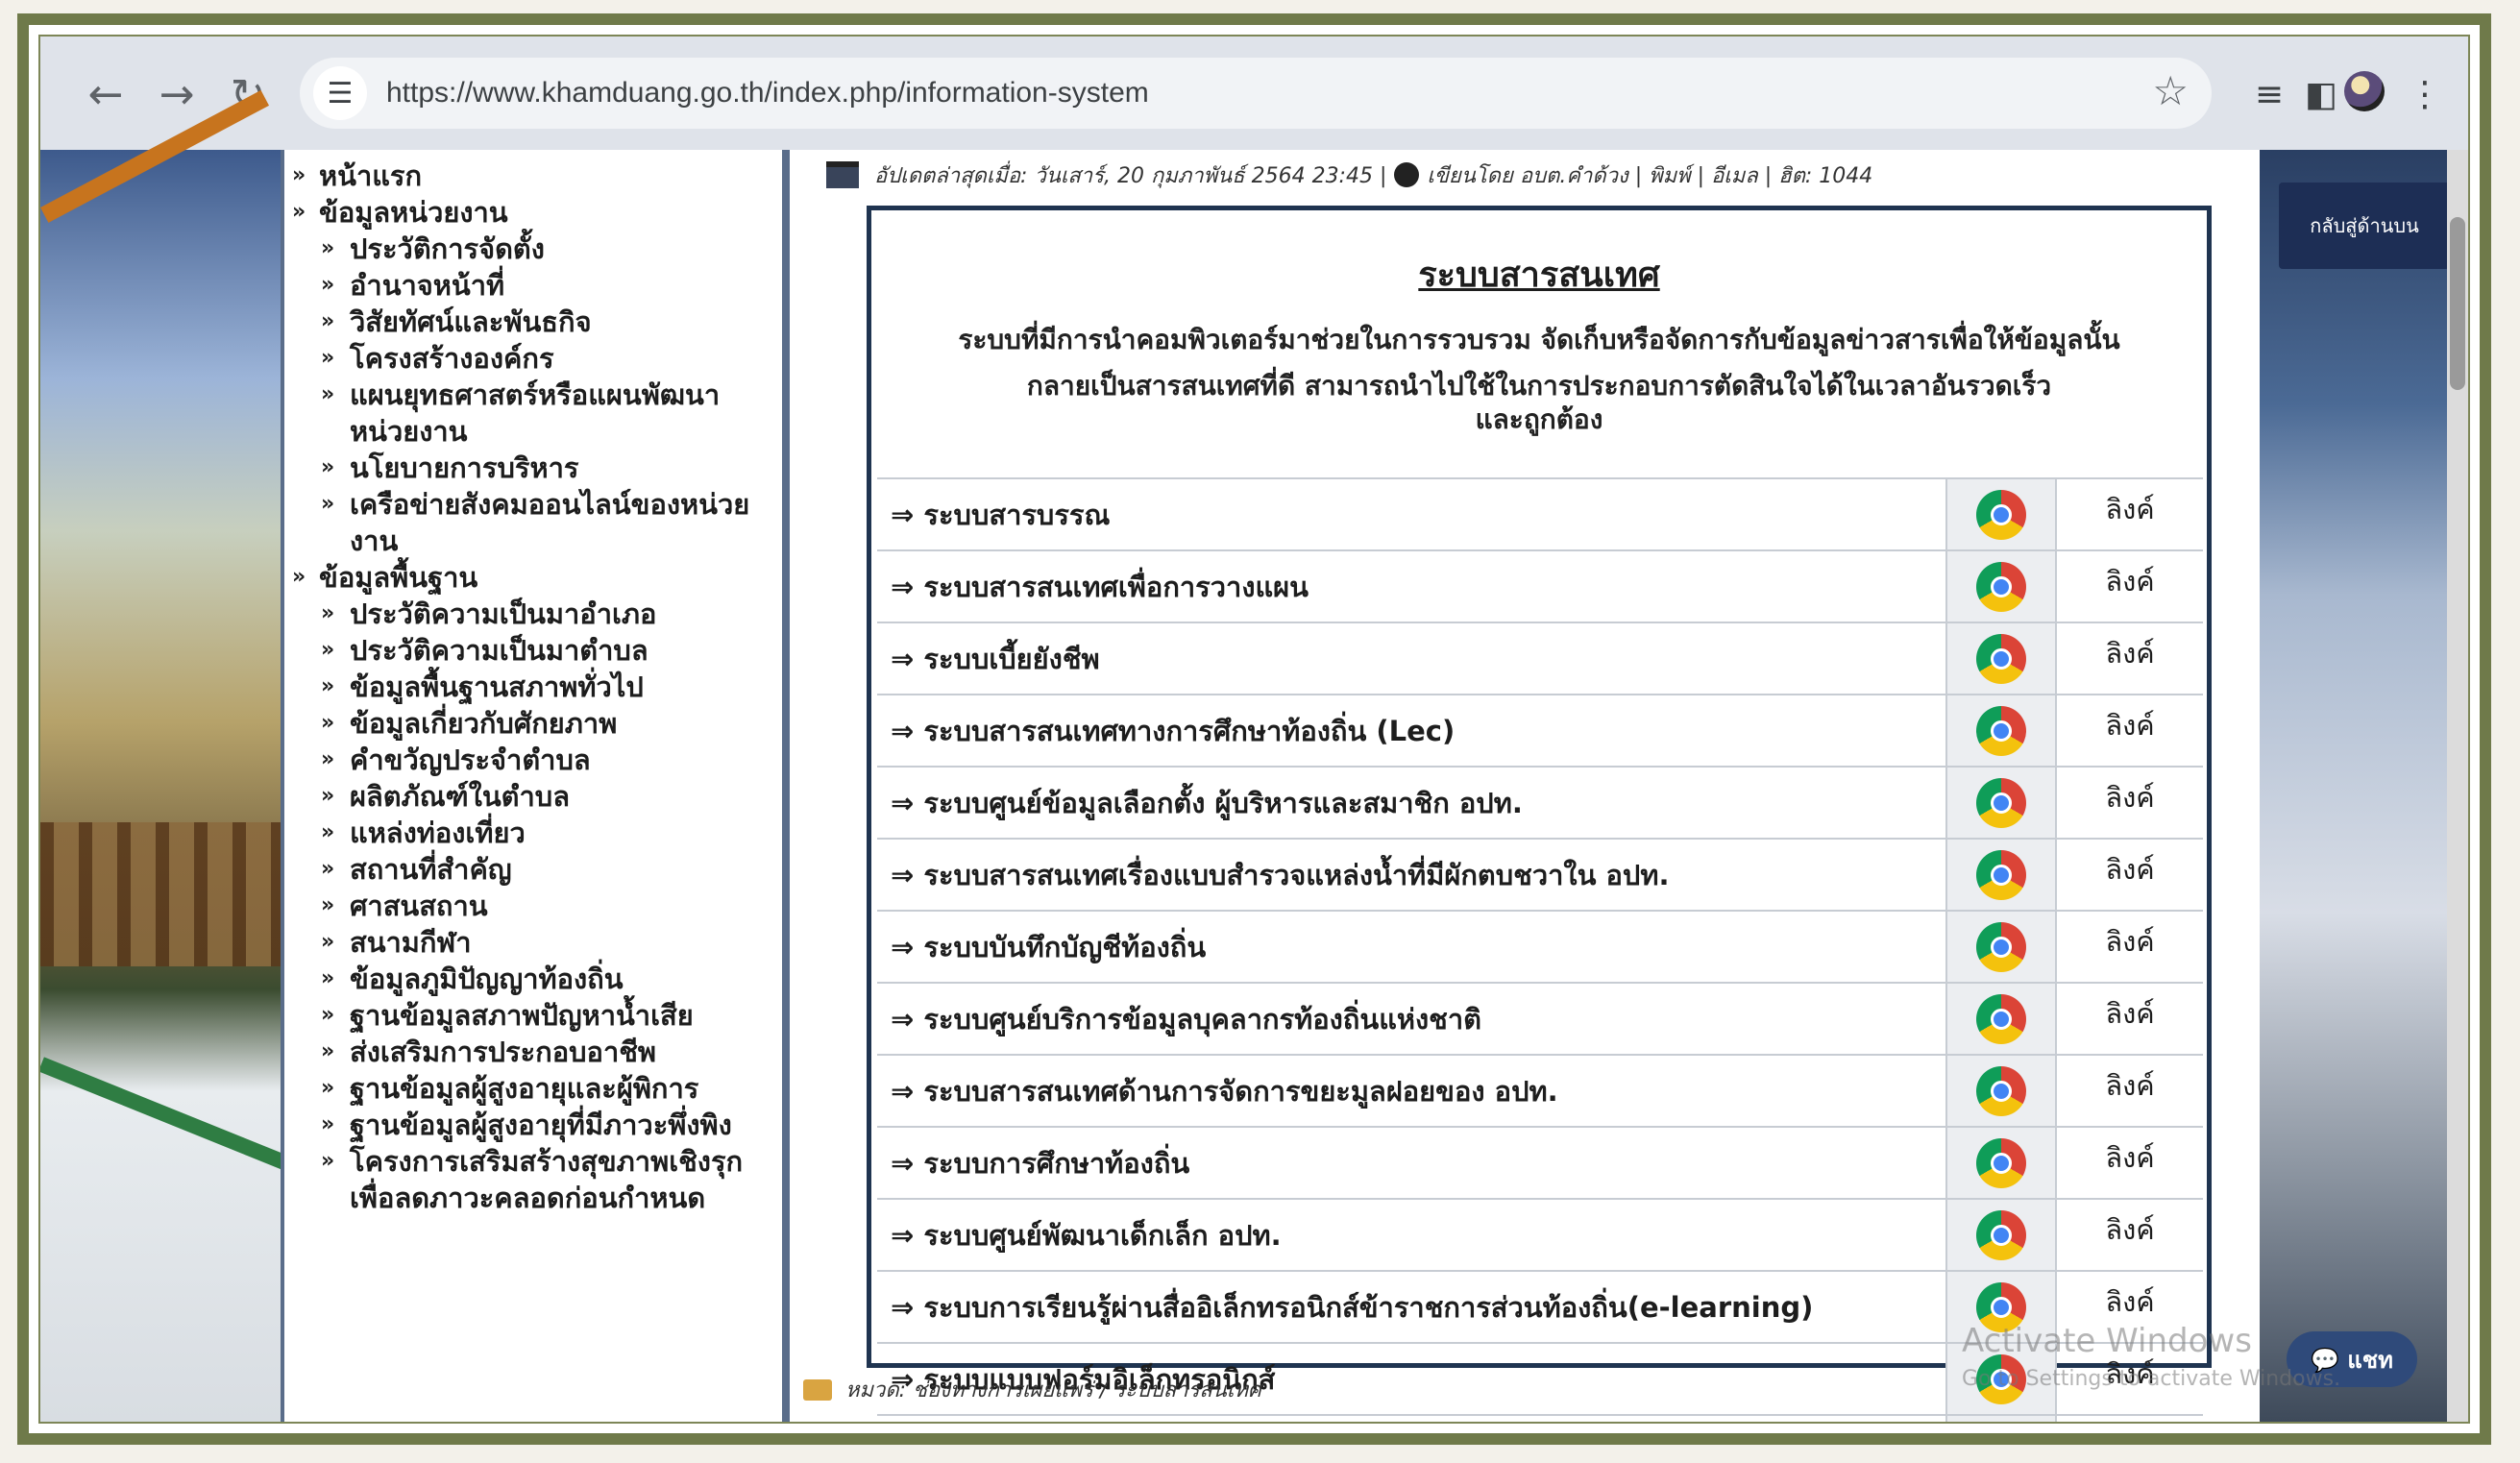 The image size is (2520, 1463). Describe the element at coordinates (533, 212) in the screenshot. I see `sidebar-item: » ข้อมูลหน่วยงาน` at that location.